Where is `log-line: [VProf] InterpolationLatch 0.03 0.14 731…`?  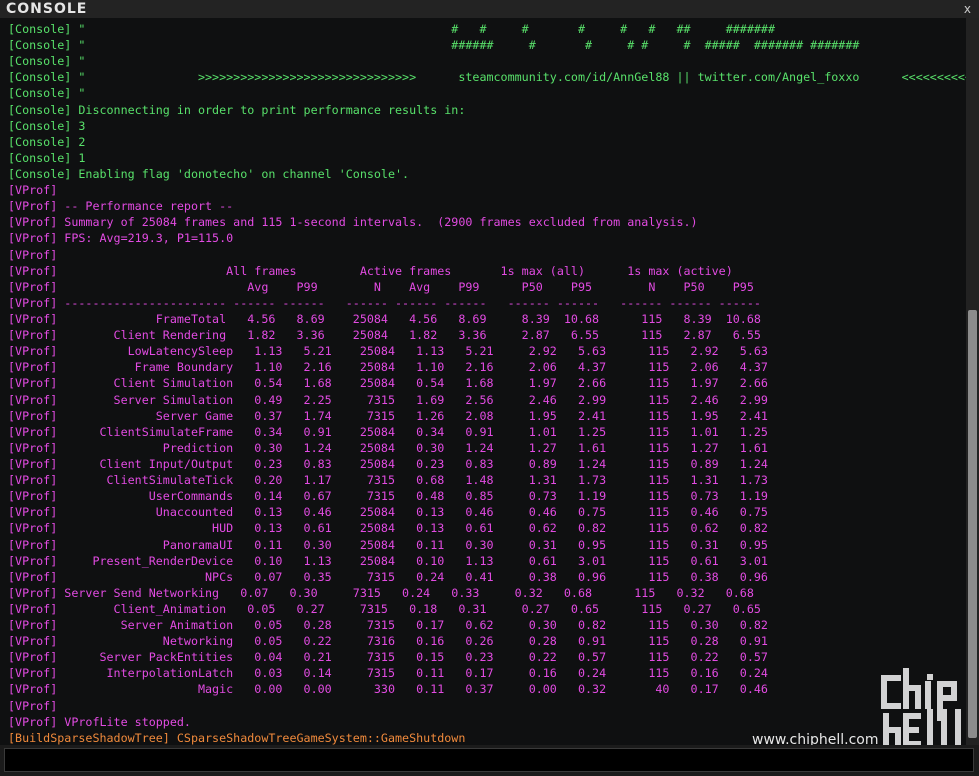
log-line: [VProf] InterpolationLatch 0.03 0.14 731… is located at coordinates (388, 673).